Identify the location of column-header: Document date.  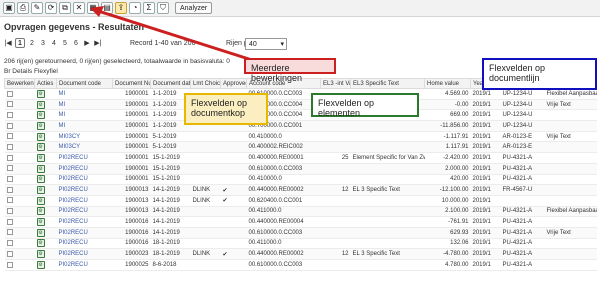
(170, 83).